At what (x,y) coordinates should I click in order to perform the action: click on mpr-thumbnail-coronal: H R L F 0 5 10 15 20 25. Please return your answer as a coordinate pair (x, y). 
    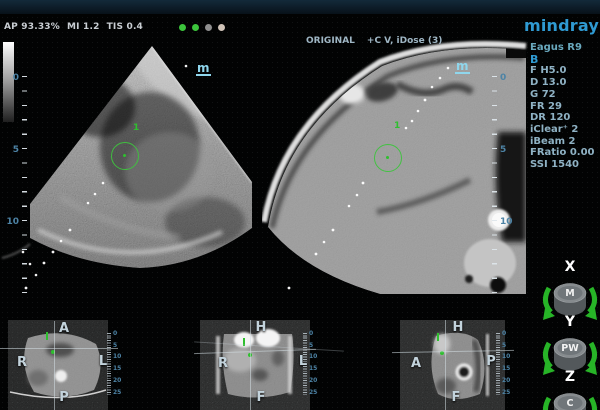
    Looking at the image, I should click on (287, 362).